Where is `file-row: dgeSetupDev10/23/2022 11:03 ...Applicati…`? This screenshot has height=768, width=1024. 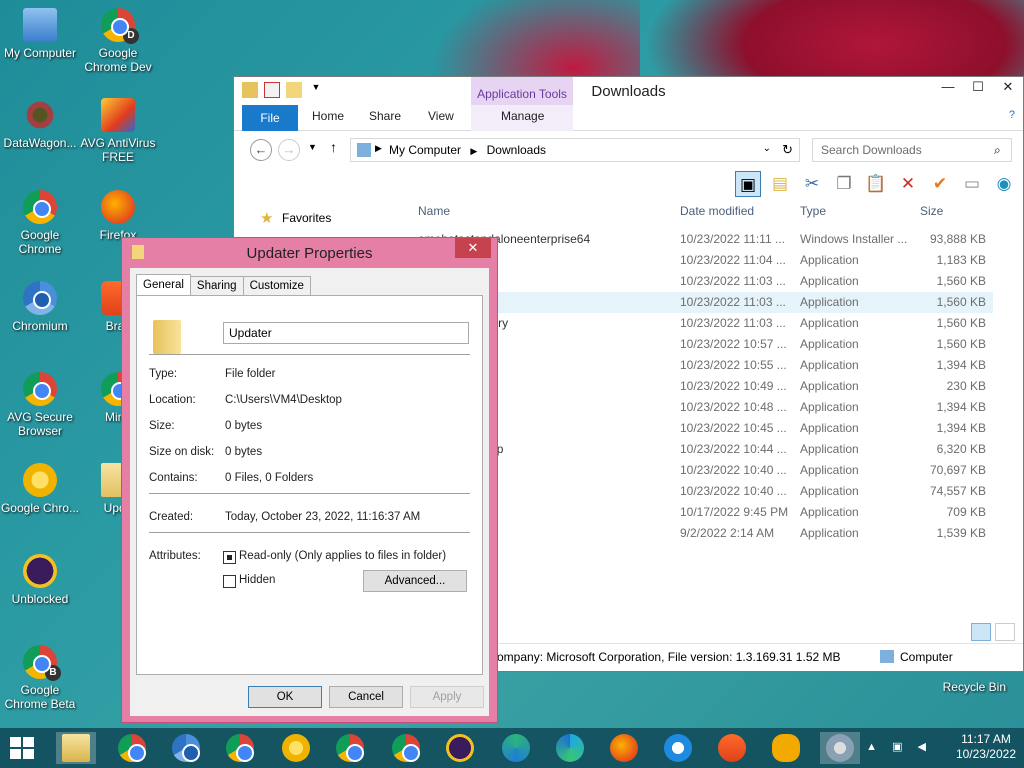 file-row: dgeSetupDev10/23/2022 11:03 ...Applicati… is located at coordinates (703, 302).